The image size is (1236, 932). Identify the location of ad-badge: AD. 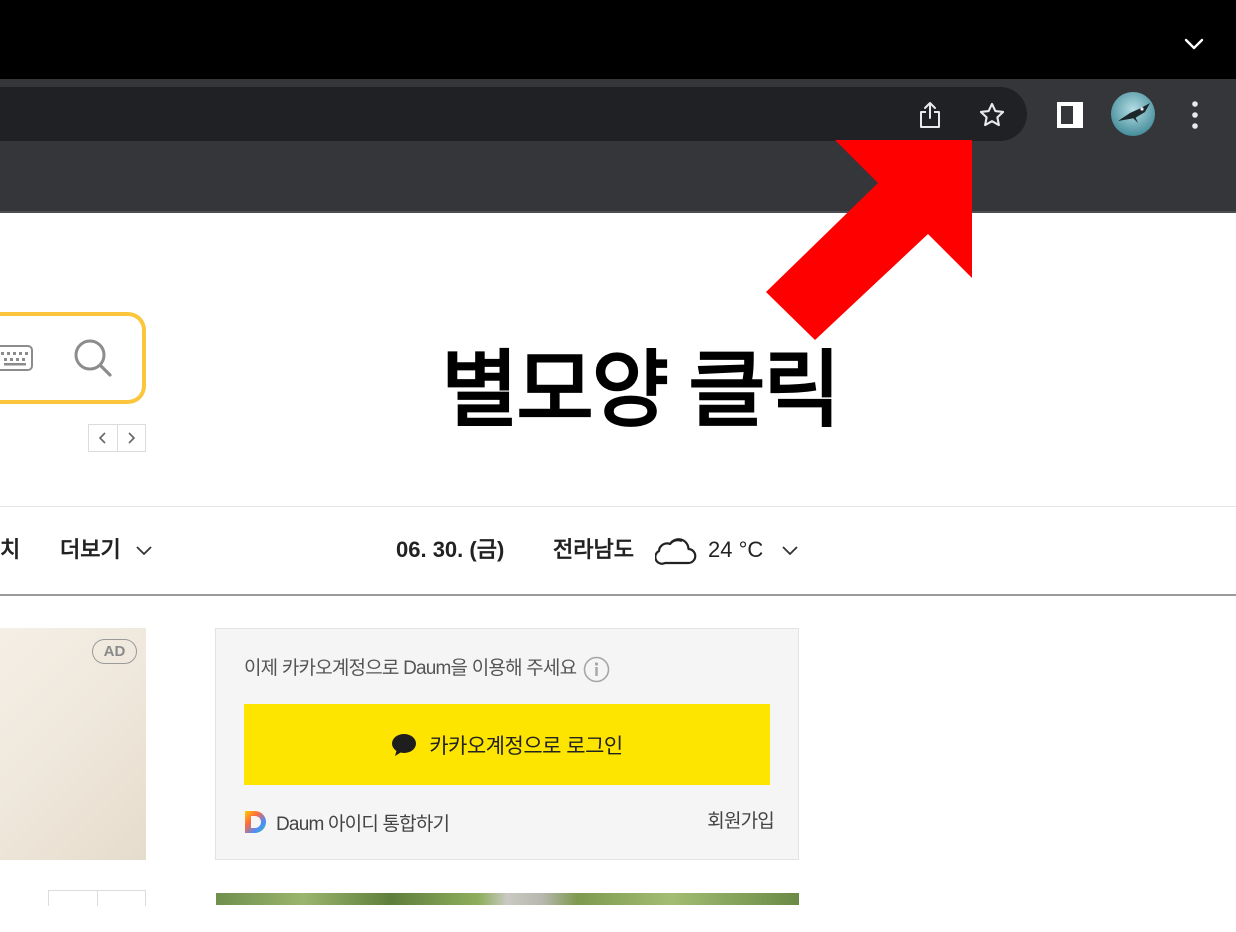
(114, 651).